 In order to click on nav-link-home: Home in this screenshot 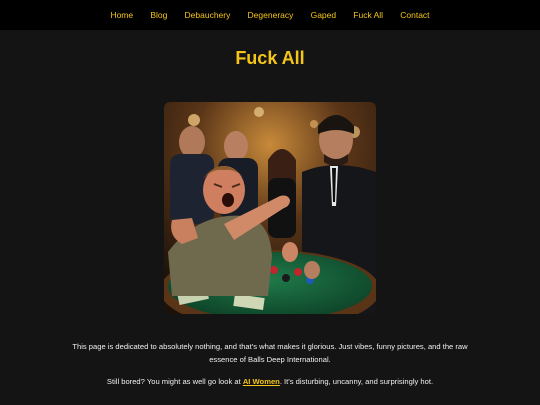, I will do `click(122, 15)`.